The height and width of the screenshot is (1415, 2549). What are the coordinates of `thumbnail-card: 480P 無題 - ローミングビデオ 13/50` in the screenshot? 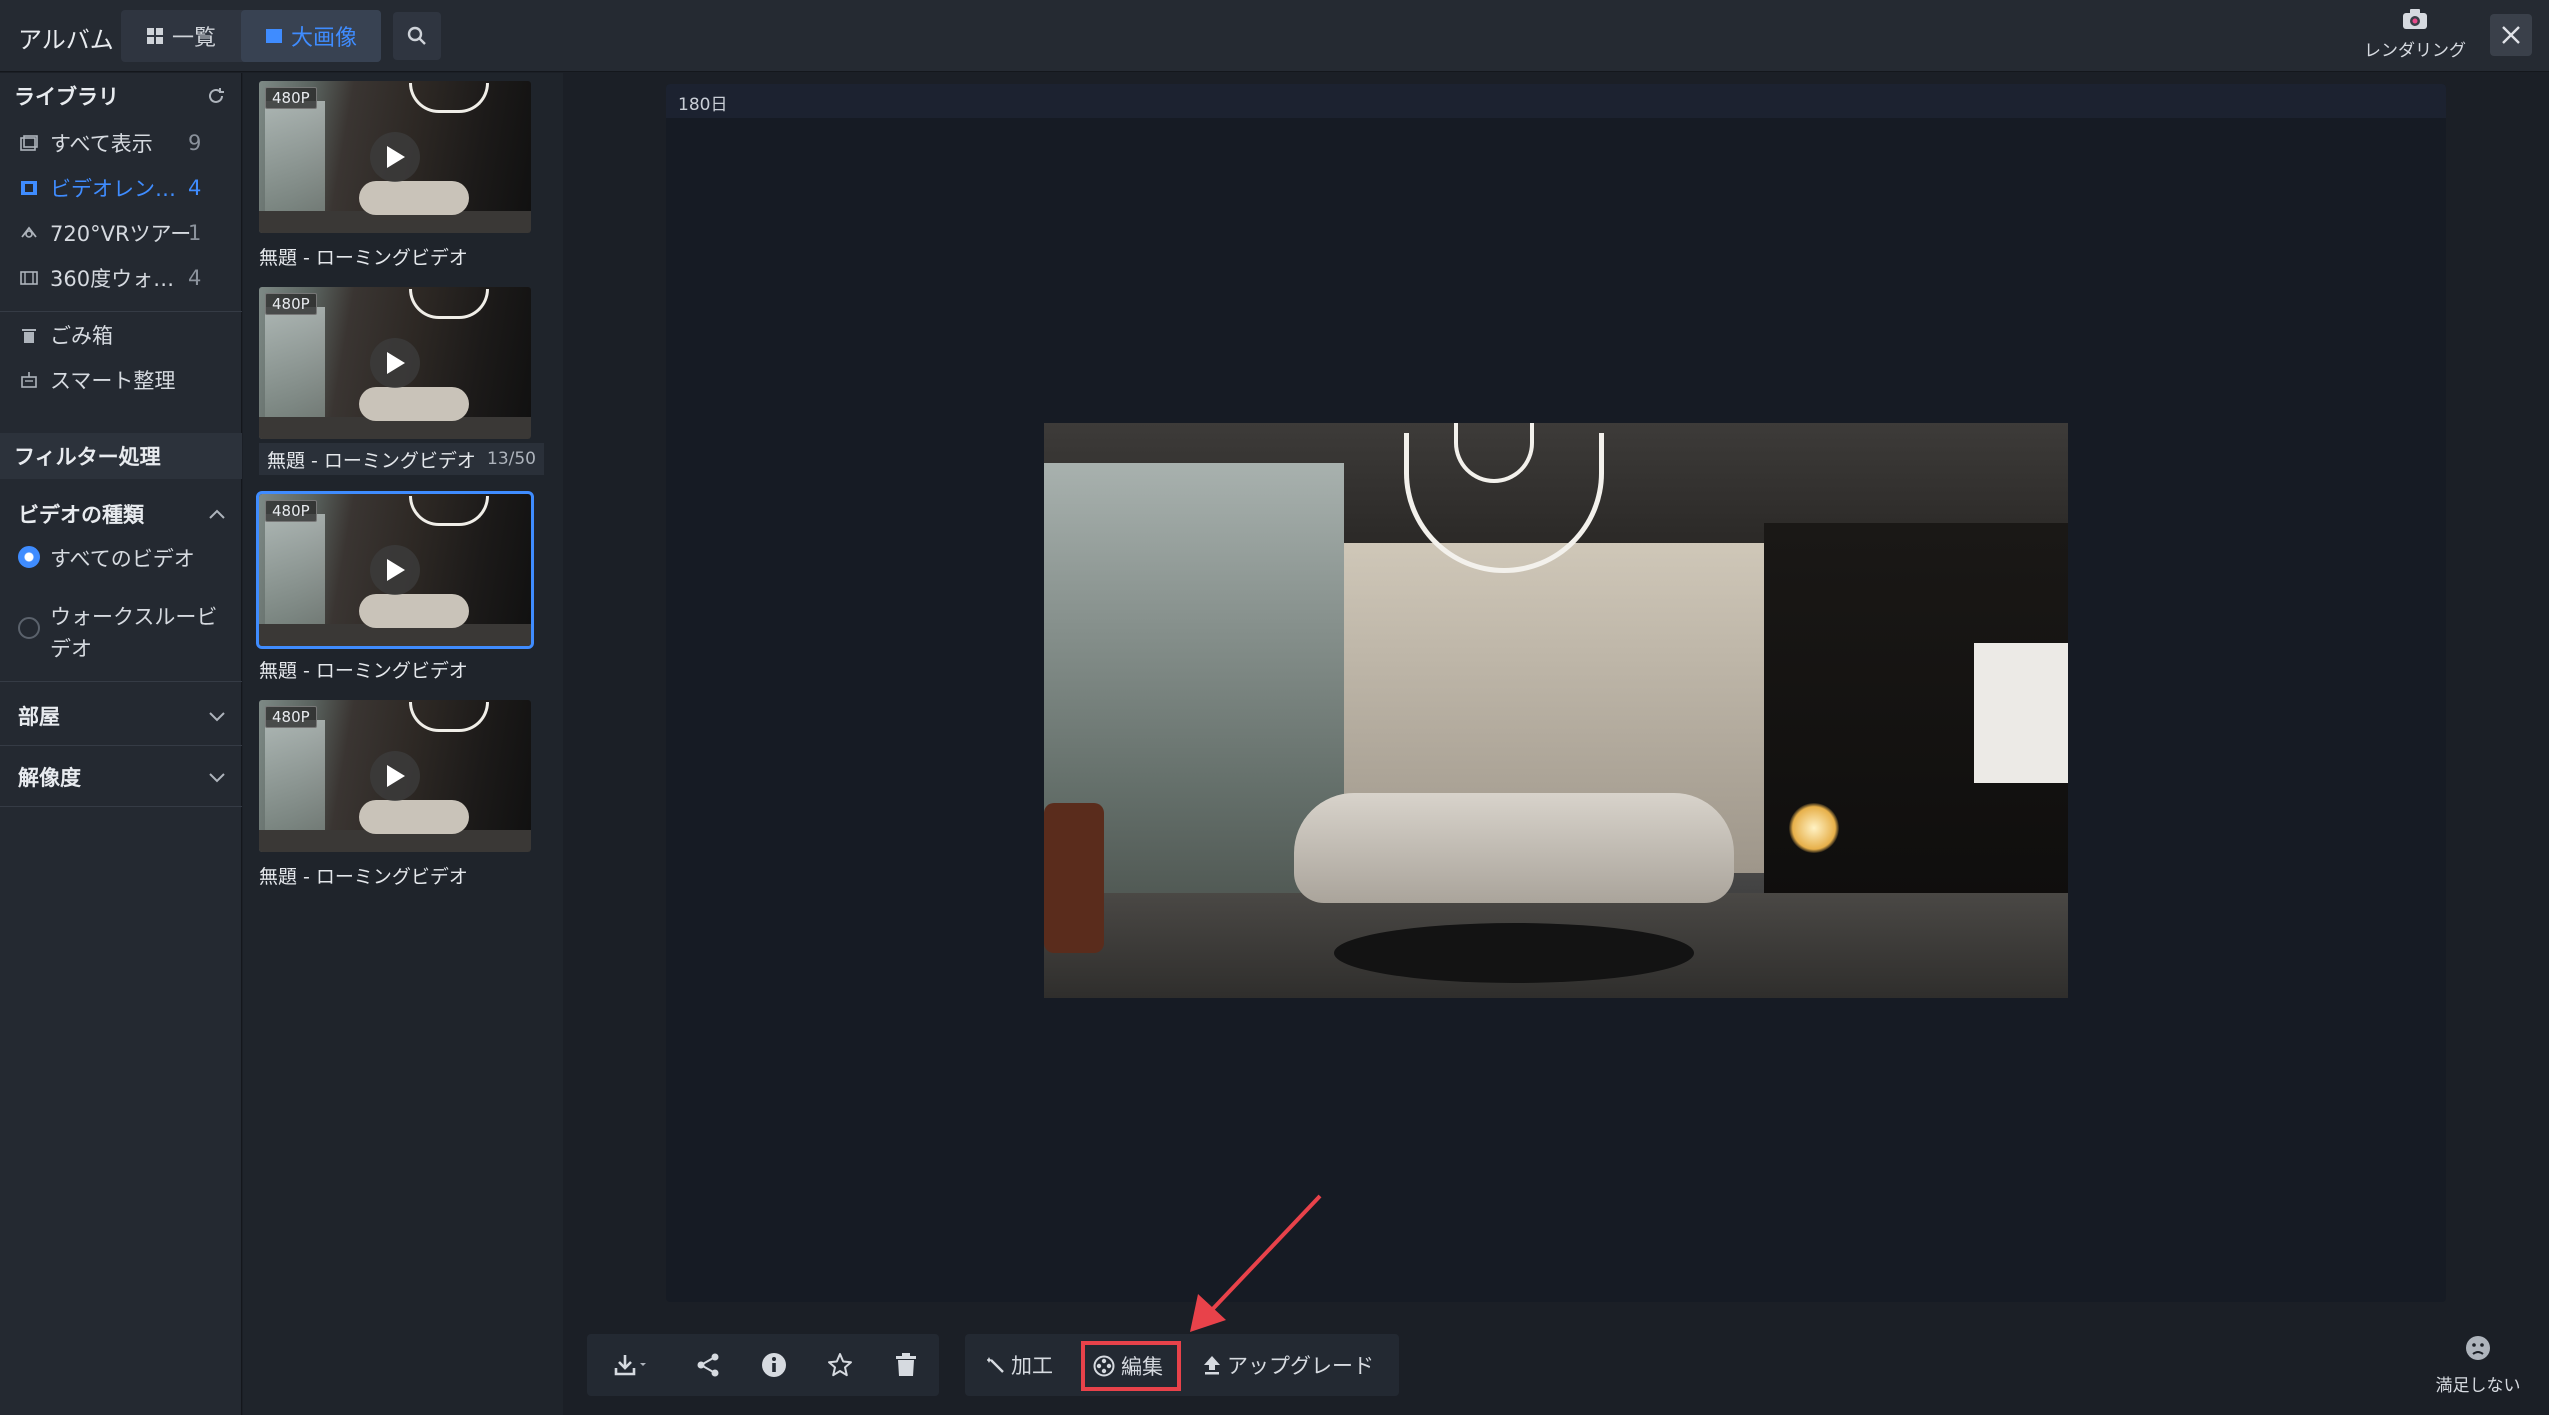 It's located at (401, 381).